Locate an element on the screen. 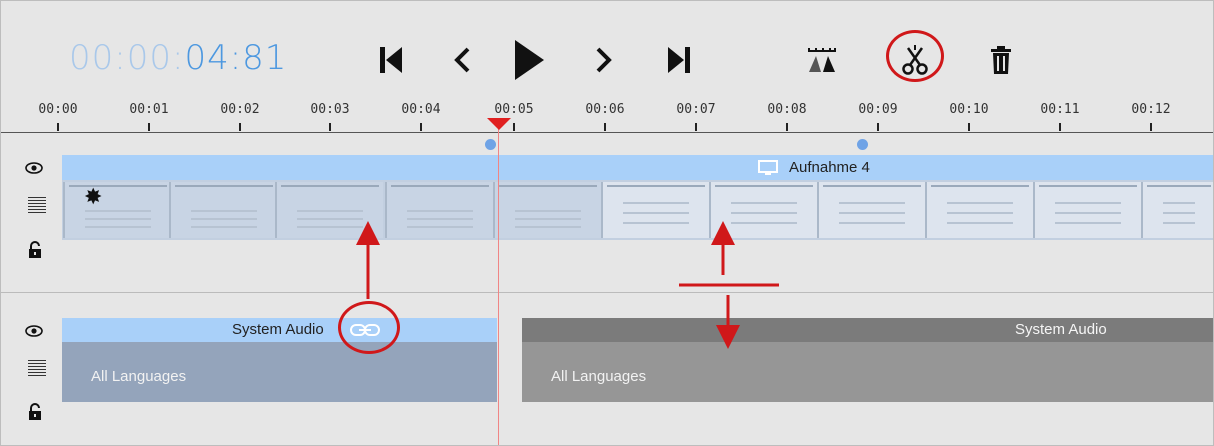 This screenshot has height=446, width=1214. ruler-baseline is located at coordinates (607, 132).